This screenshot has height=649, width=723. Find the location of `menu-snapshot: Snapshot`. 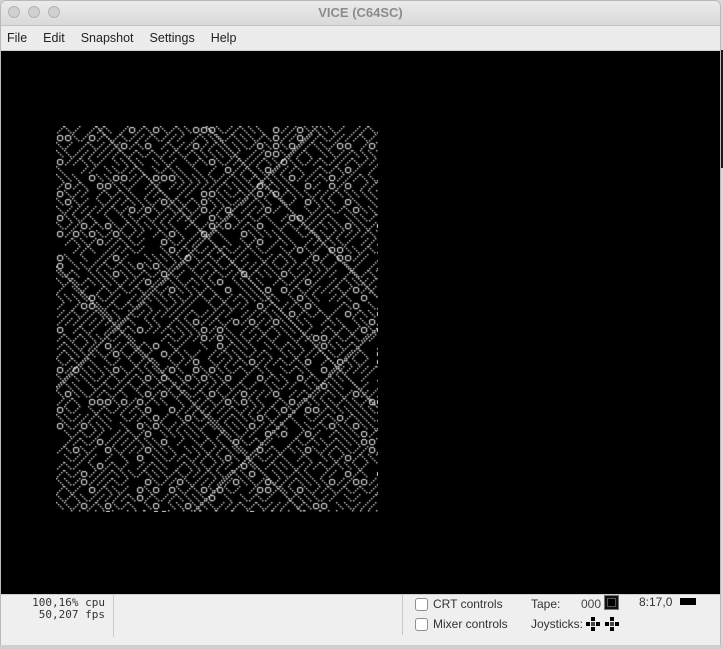

menu-snapshot: Snapshot is located at coordinates (107, 38).